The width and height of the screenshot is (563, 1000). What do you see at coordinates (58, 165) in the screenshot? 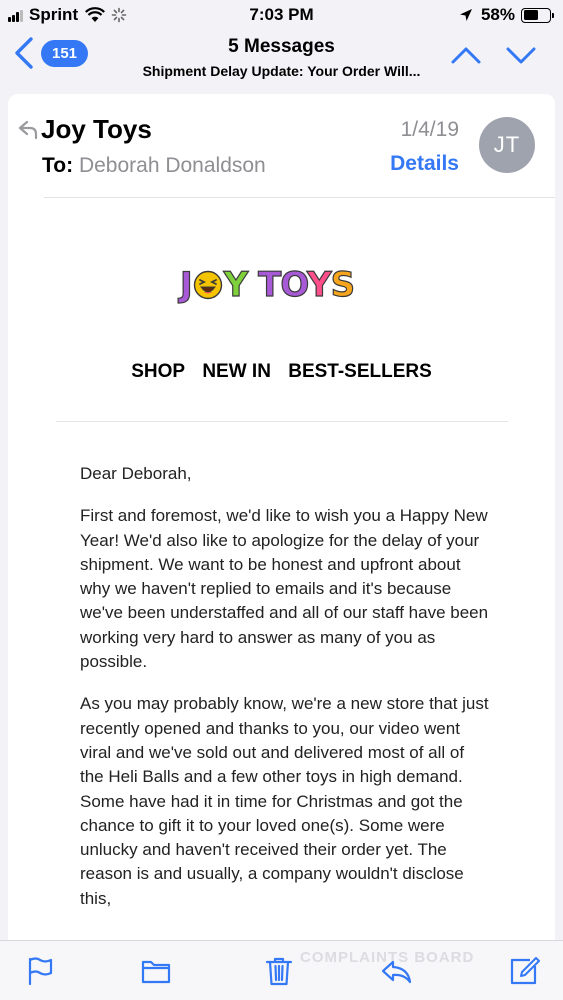
I see `to-label: To:` at bounding box center [58, 165].